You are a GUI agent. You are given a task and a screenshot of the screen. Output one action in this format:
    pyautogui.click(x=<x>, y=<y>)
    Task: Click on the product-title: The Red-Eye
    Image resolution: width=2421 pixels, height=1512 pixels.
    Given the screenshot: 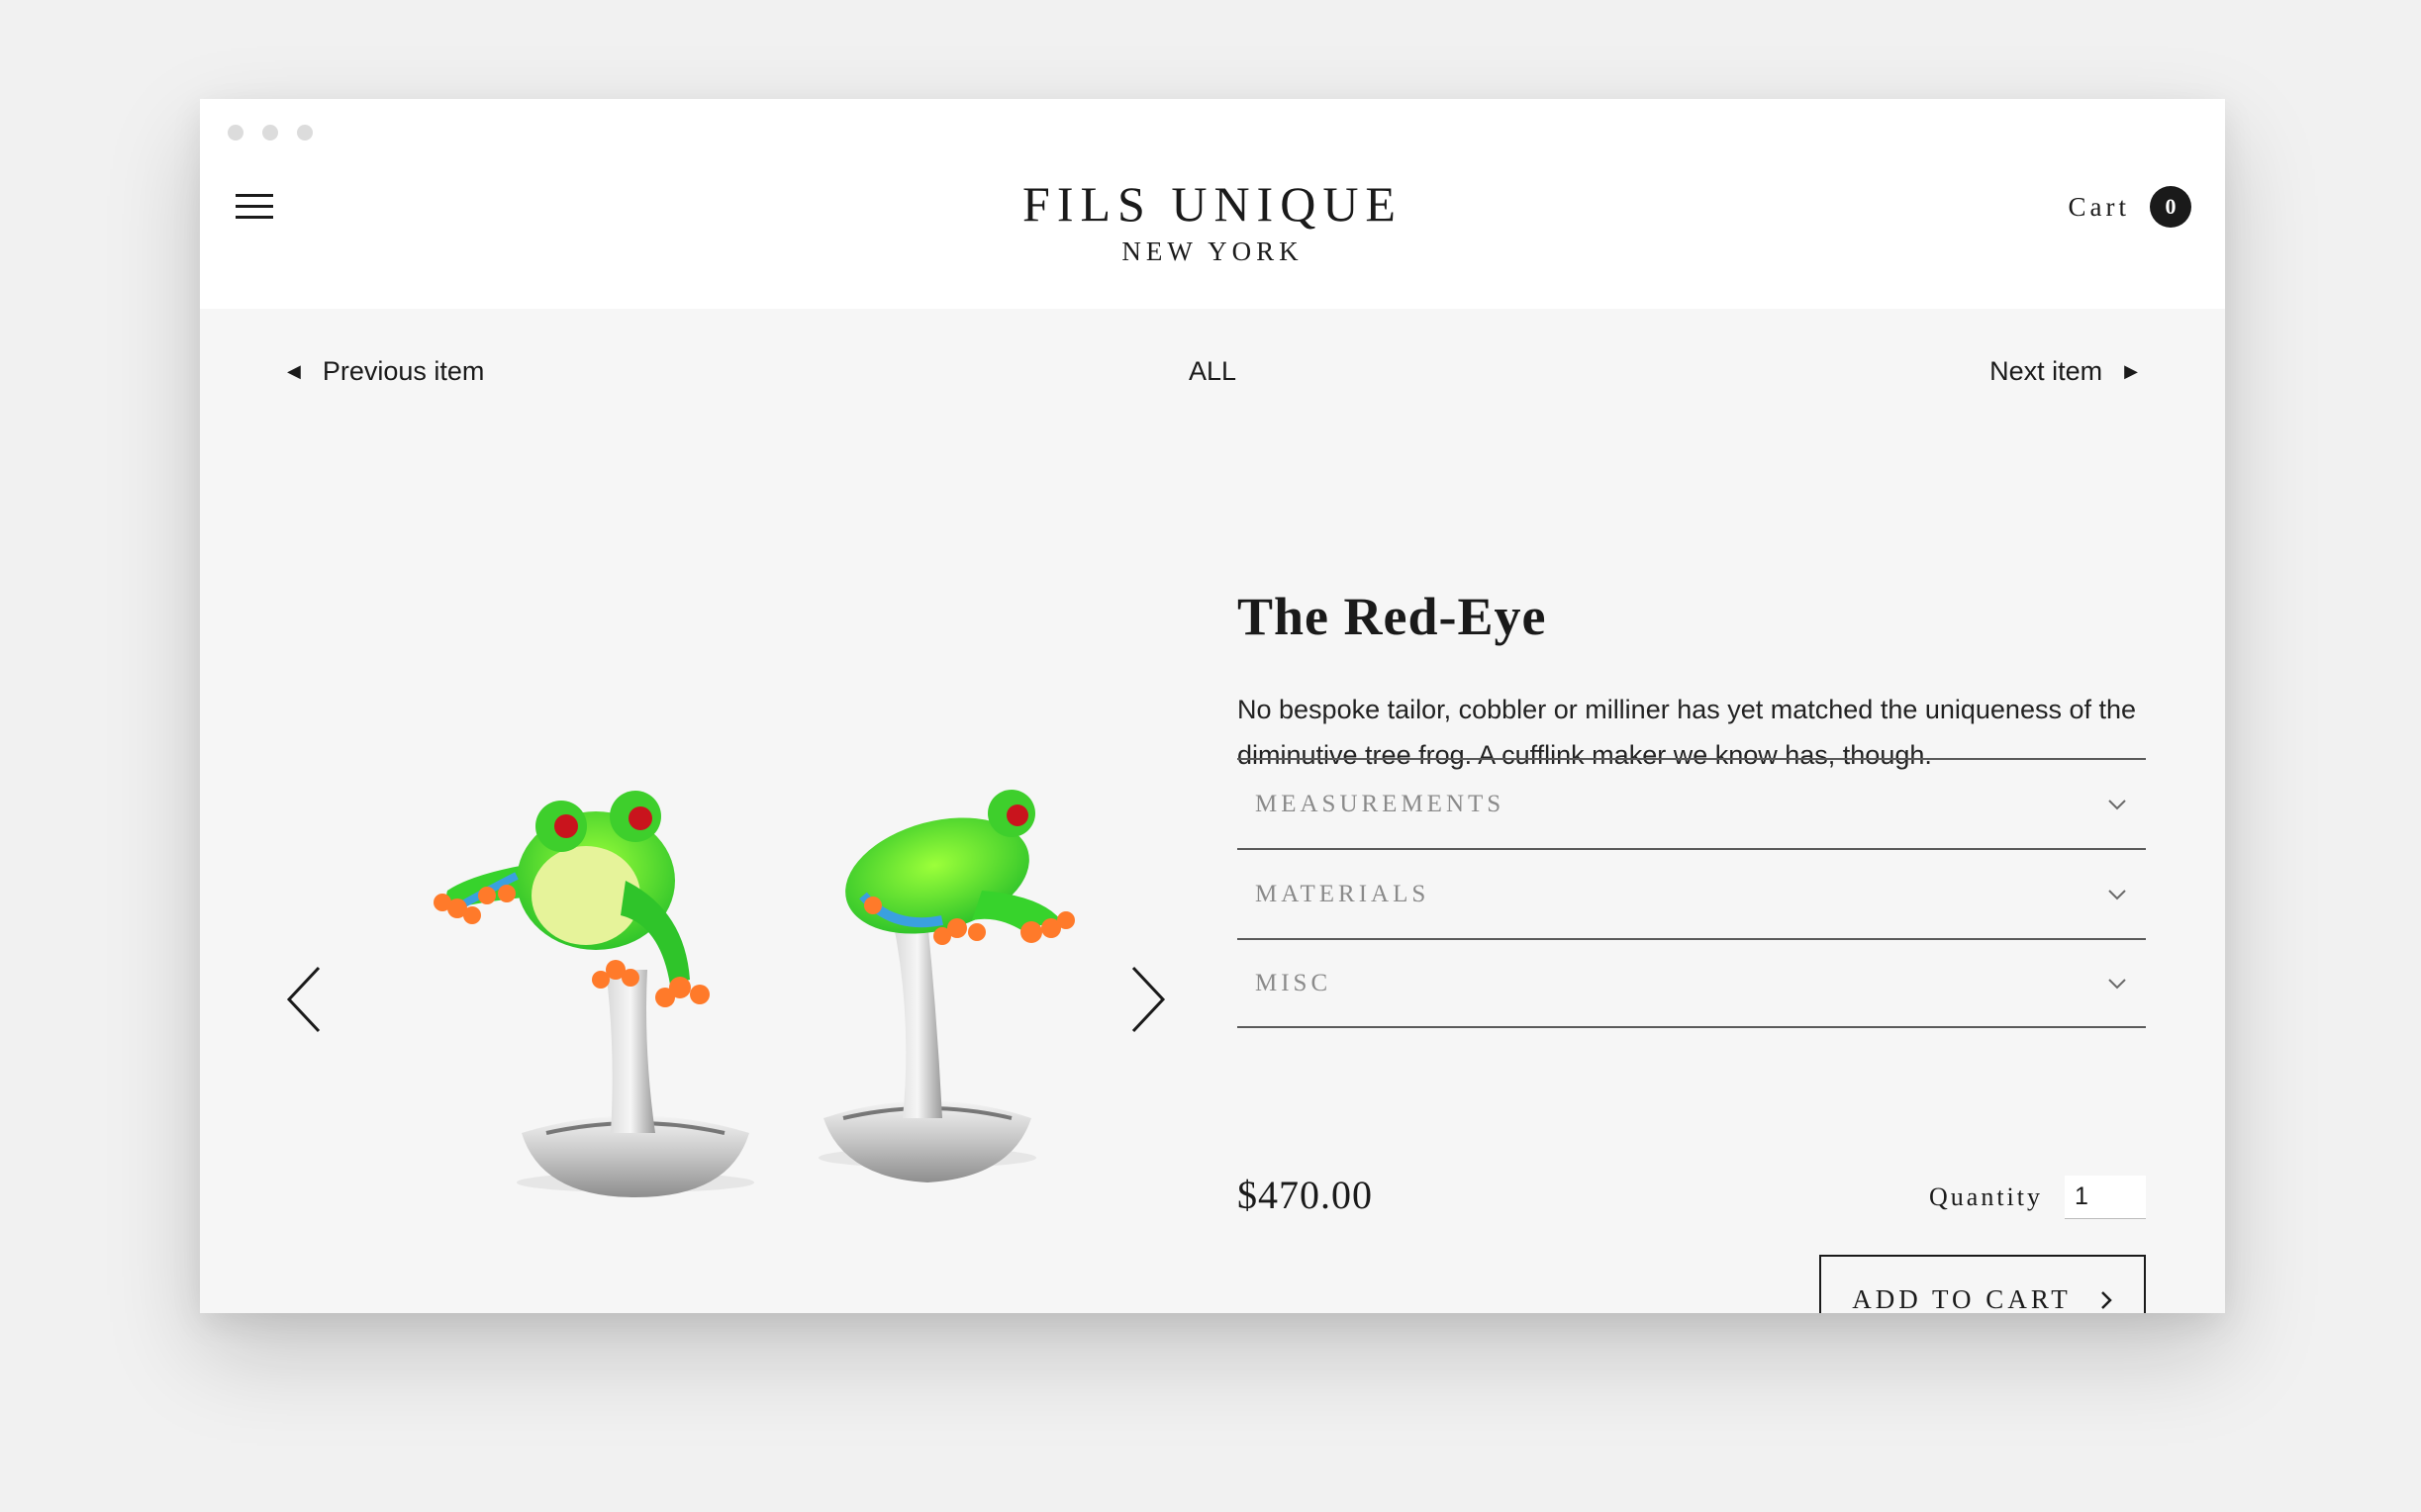 What is the action you would take?
    pyautogui.click(x=1392, y=617)
    